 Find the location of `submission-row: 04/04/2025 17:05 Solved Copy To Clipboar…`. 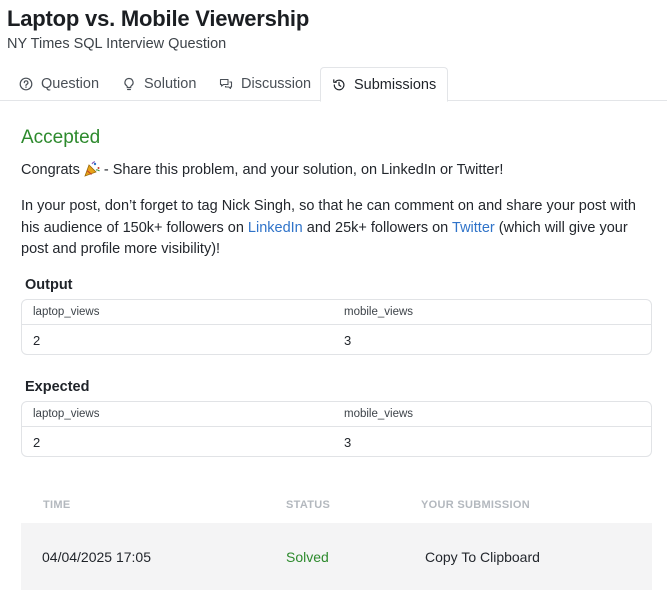

submission-row: 04/04/2025 17:05 Solved Copy To Clipboar… is located at coordinates (336, 556).